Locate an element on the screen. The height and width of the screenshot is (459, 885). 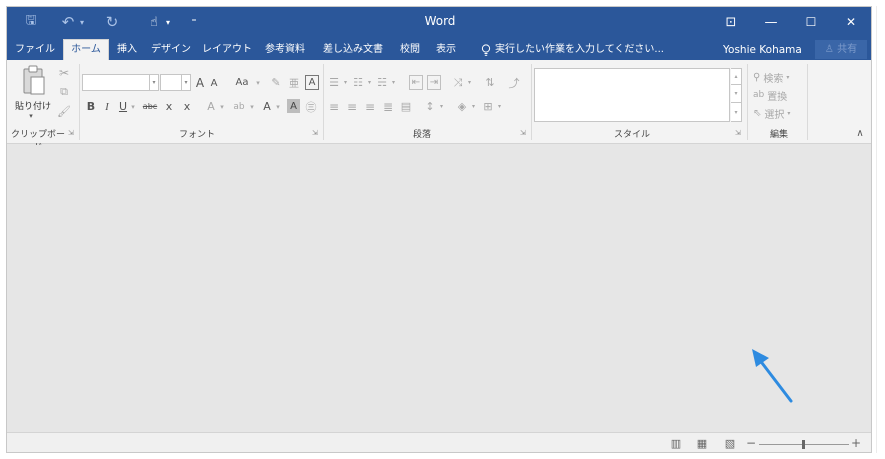
font-name-input is located at coordinates (116, 82).